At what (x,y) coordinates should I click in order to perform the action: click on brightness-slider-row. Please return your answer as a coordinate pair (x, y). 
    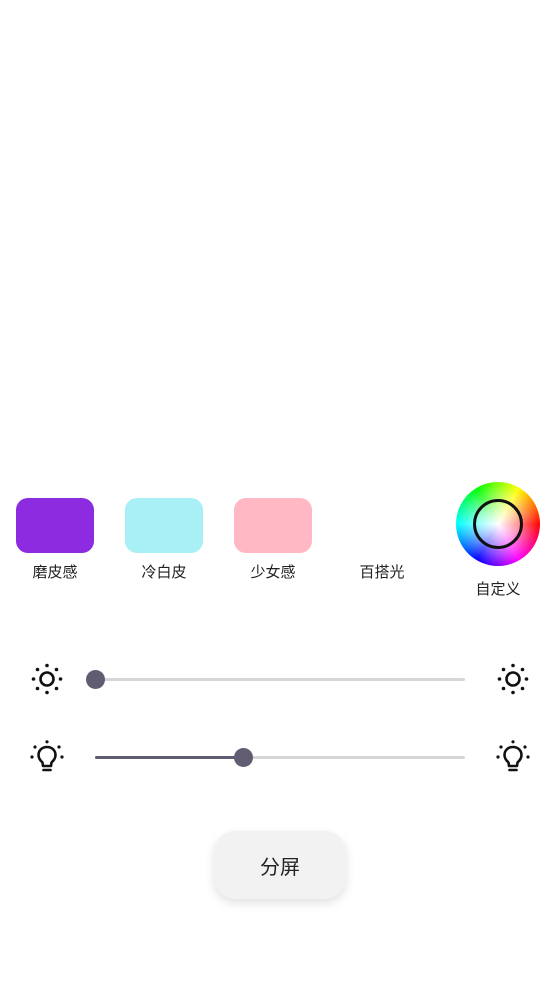
    Looking at the image, I should click on (280, 679).